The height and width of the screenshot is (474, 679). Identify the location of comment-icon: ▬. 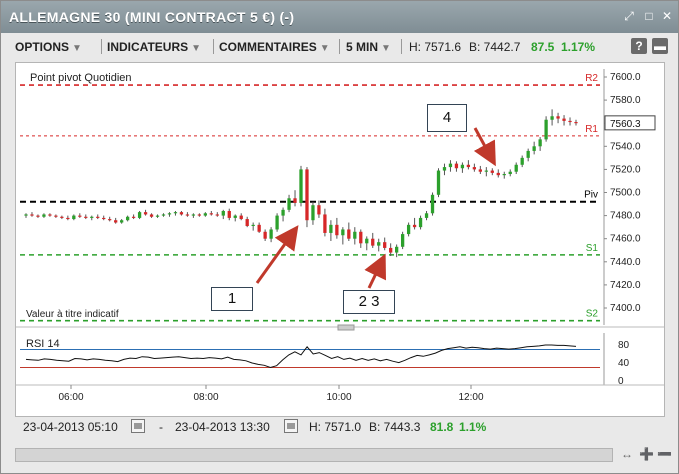
(660, 46).